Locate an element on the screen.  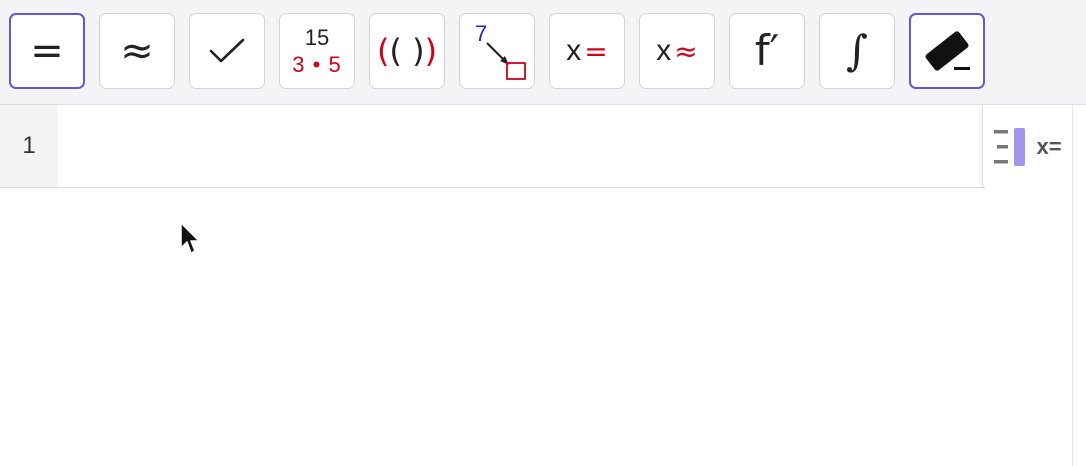
substitute-icon: 7 is located at coordinates (497, 51).